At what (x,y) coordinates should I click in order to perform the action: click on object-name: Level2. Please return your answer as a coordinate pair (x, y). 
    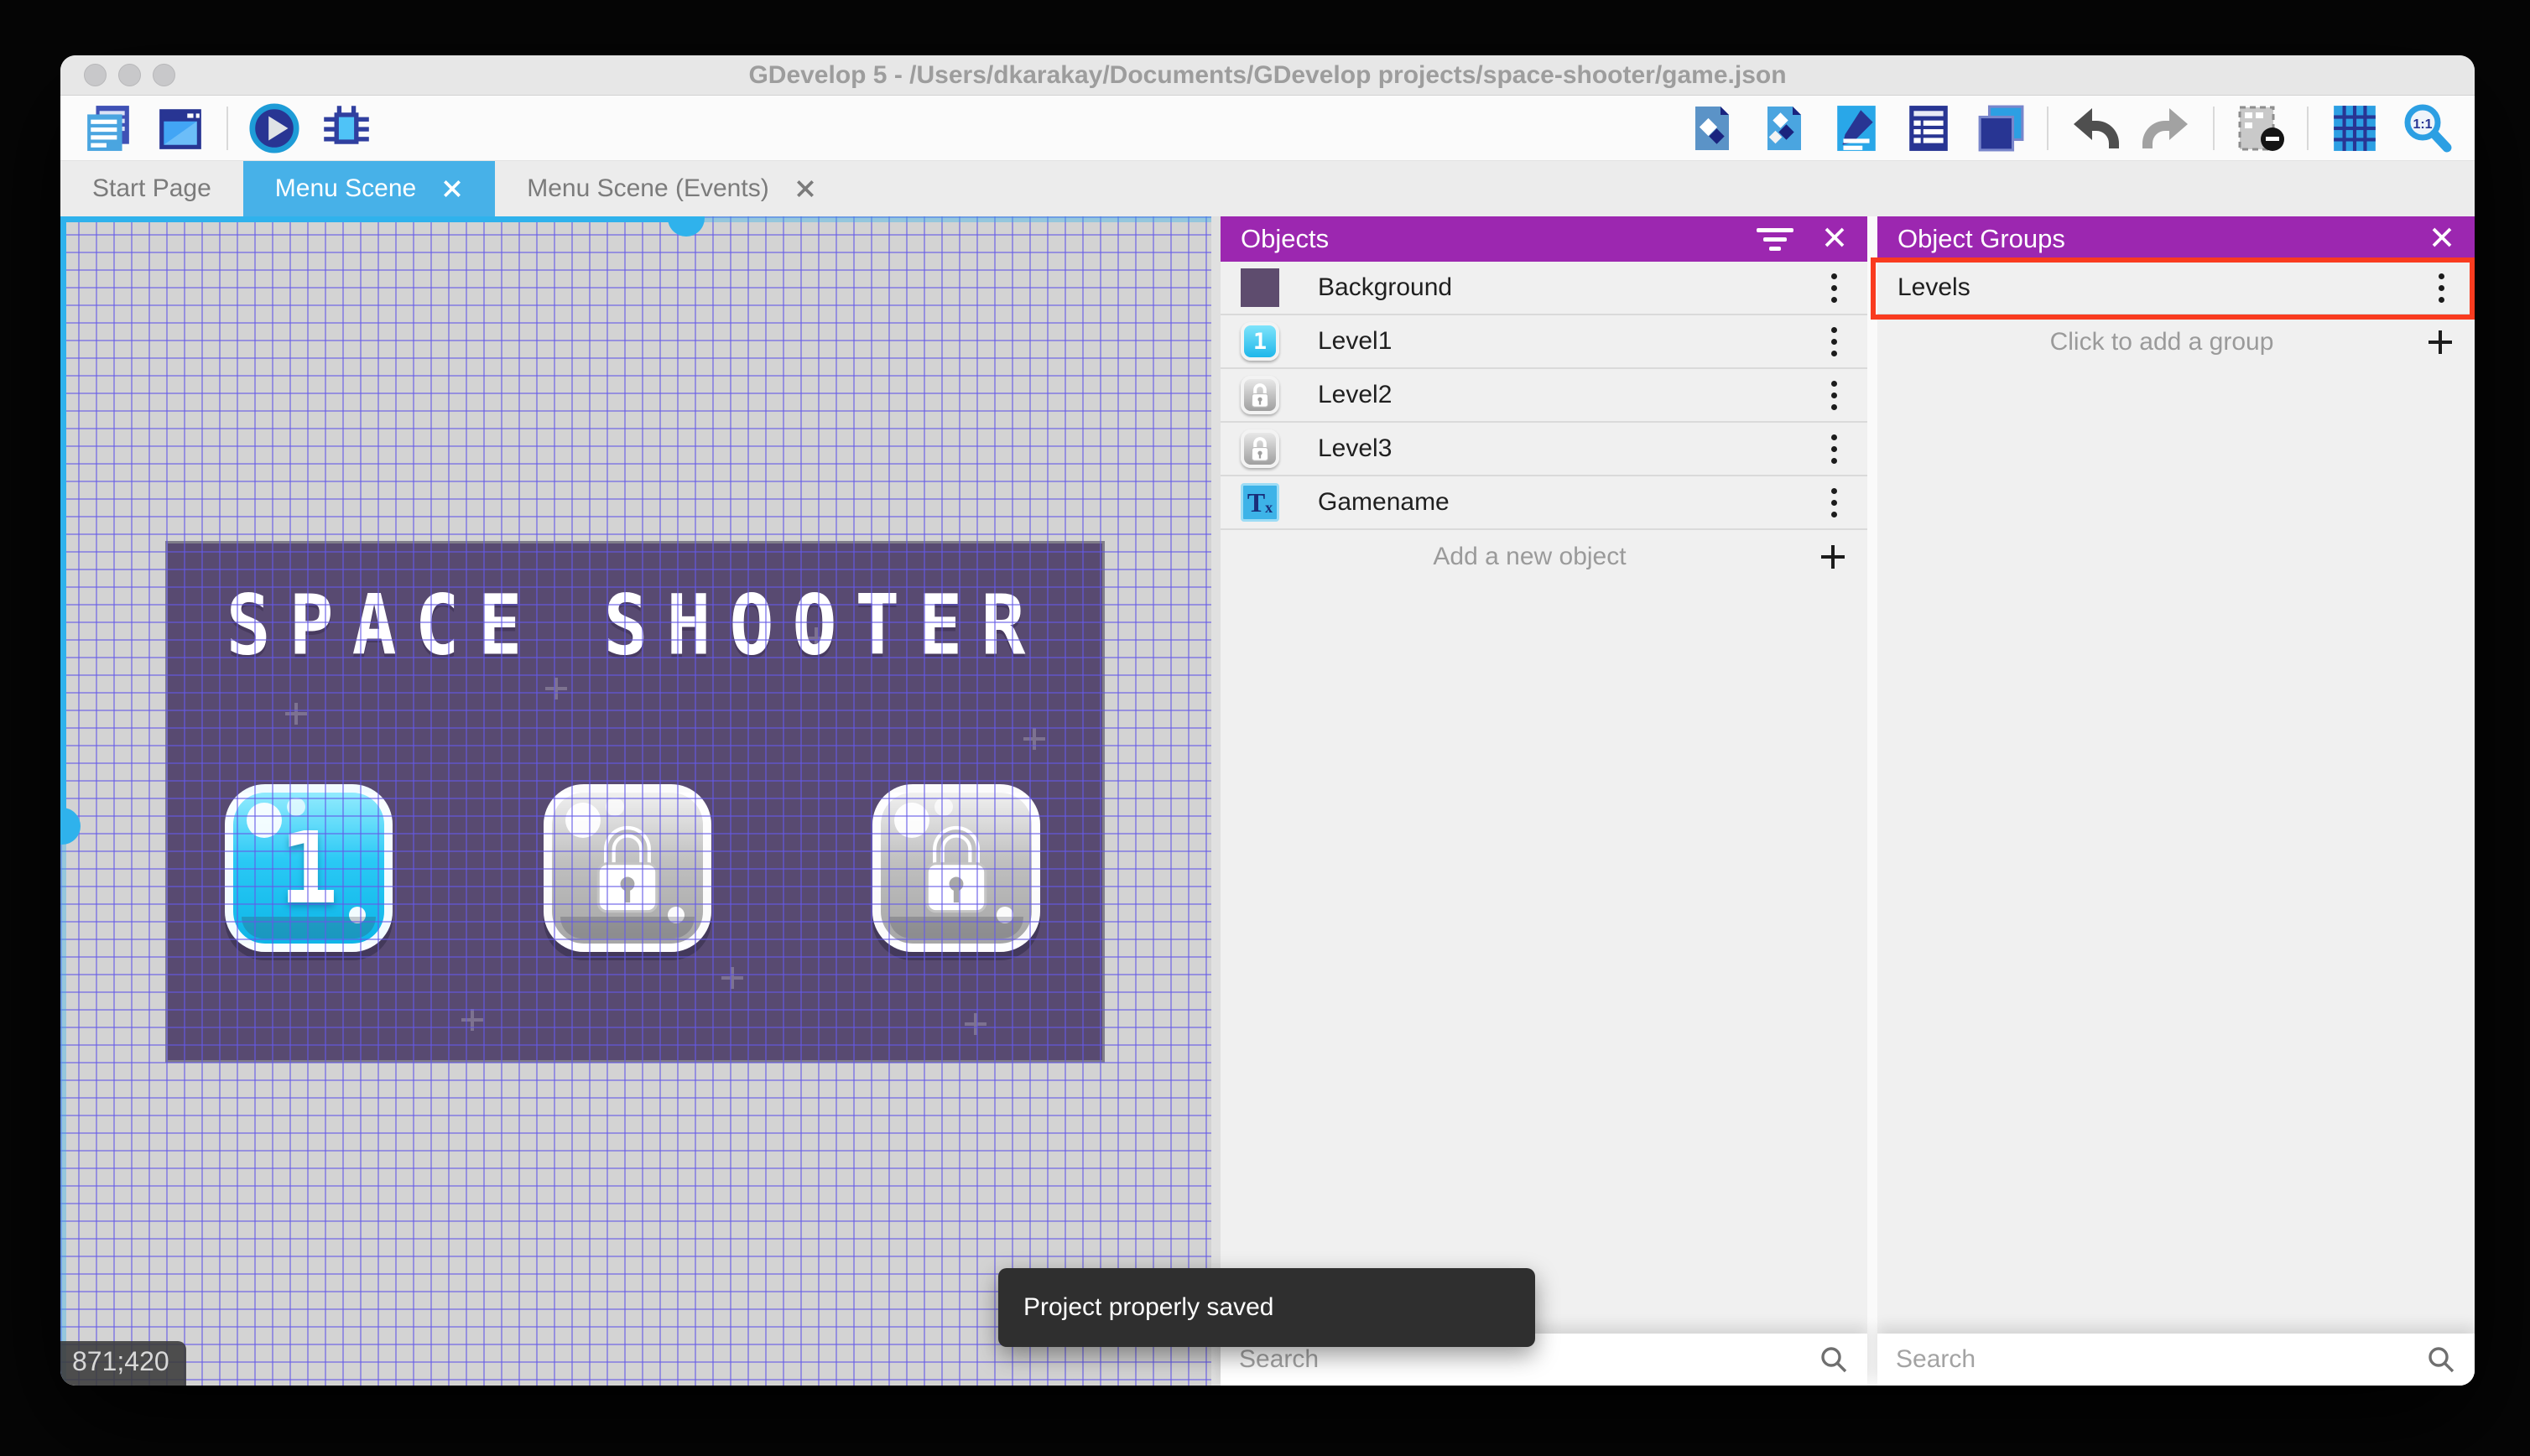
    Looking at the image, I should click on (1355, 394).